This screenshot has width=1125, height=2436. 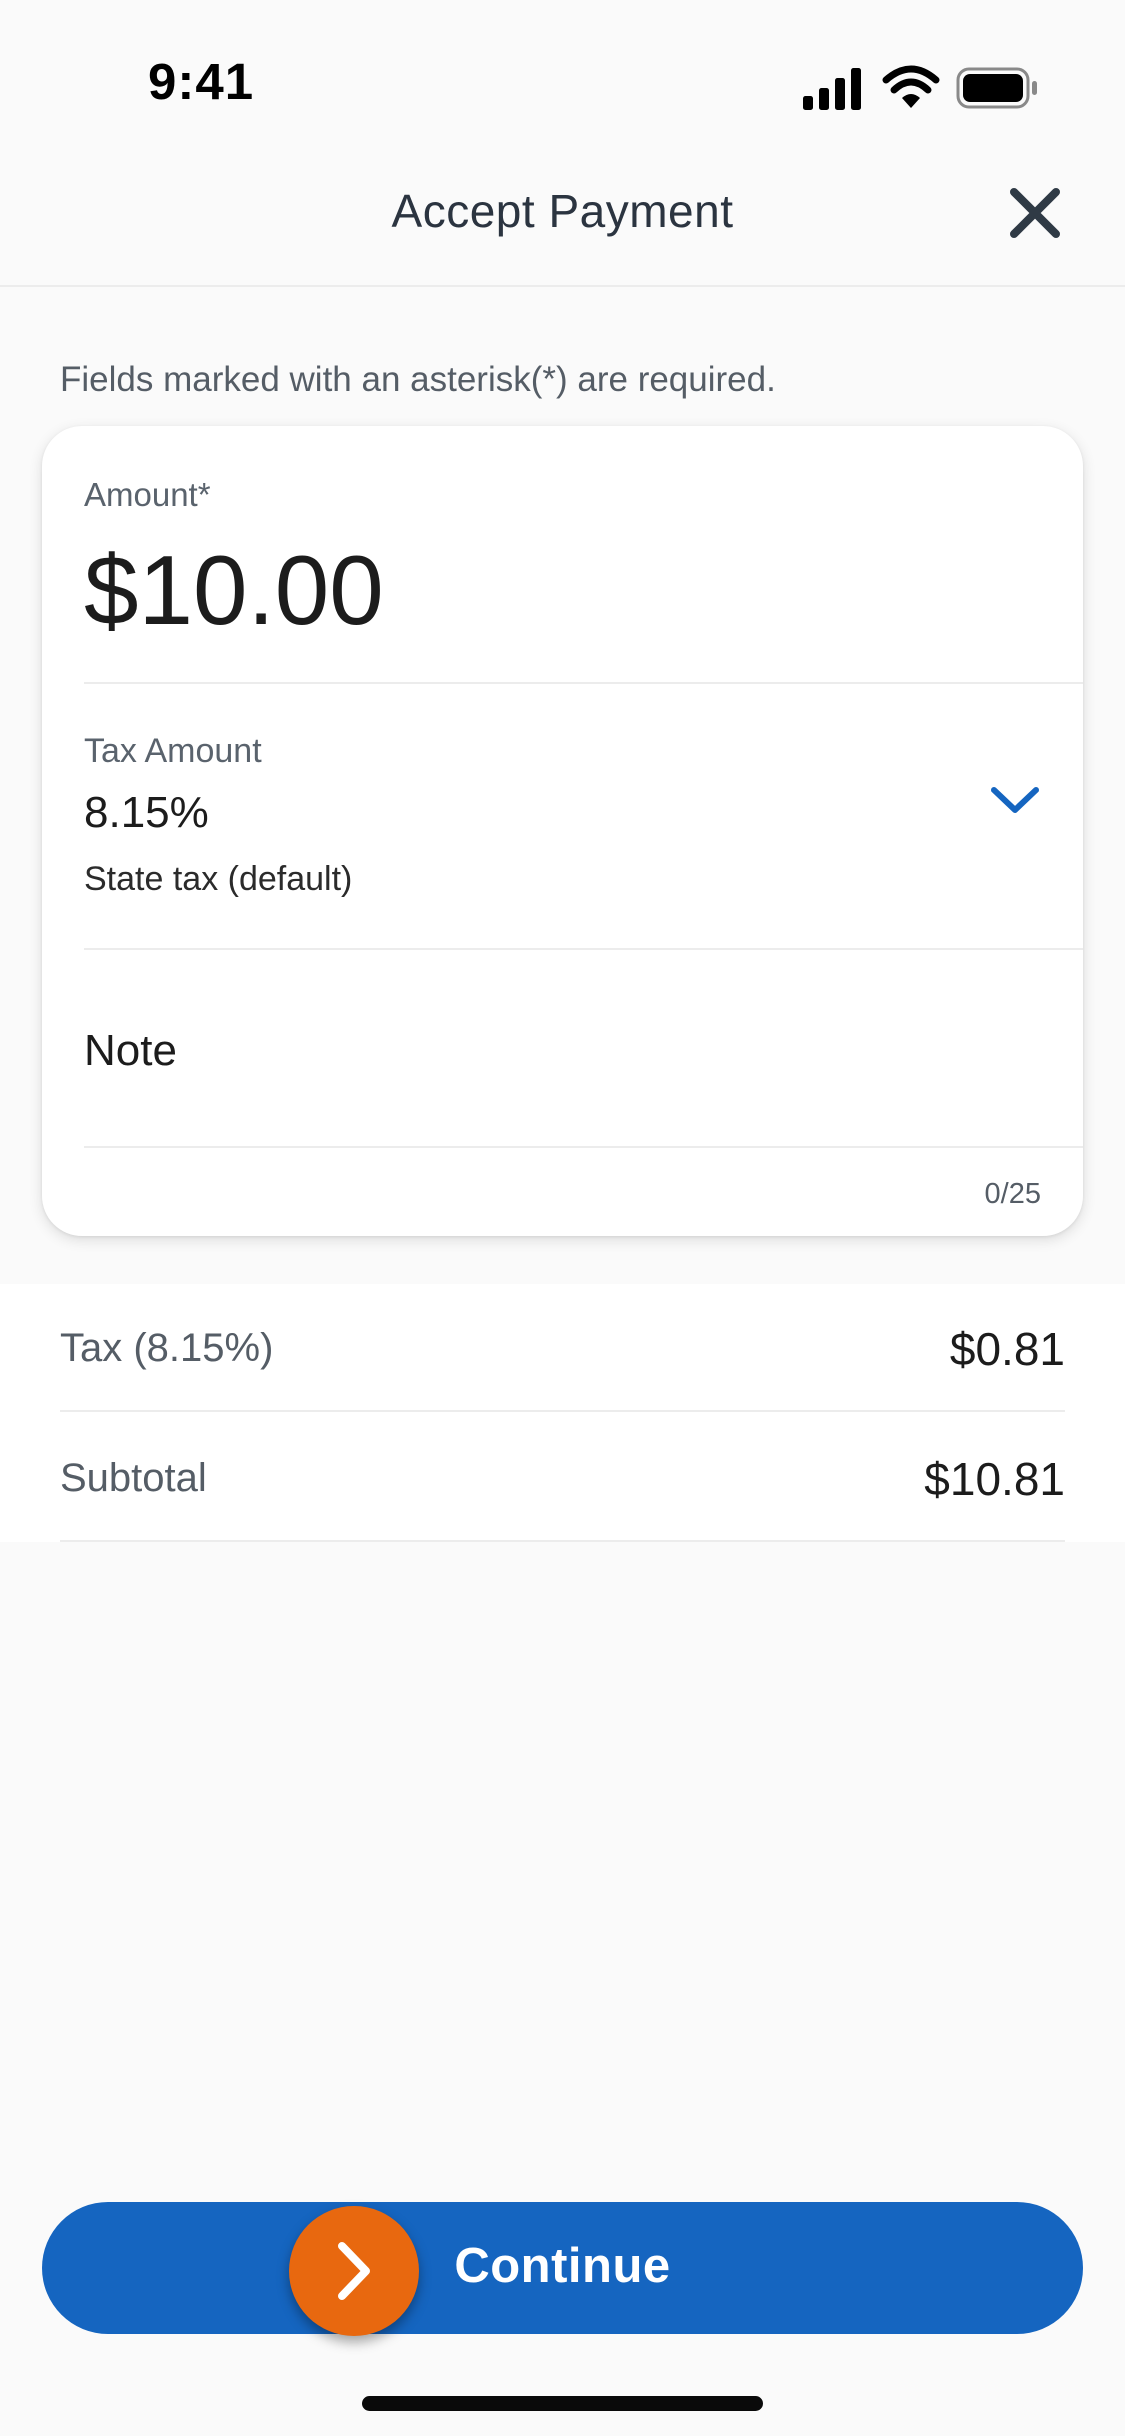 I want to click on nav-header: Accept Payment, so click(x=562, y=223).